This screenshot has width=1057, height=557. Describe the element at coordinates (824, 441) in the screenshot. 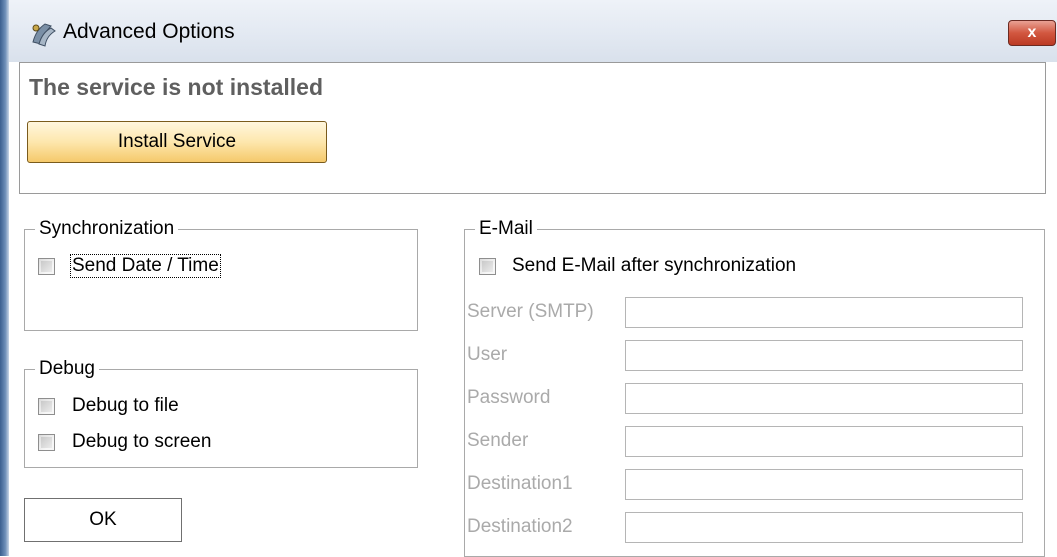

I see `sender-input` at that location.